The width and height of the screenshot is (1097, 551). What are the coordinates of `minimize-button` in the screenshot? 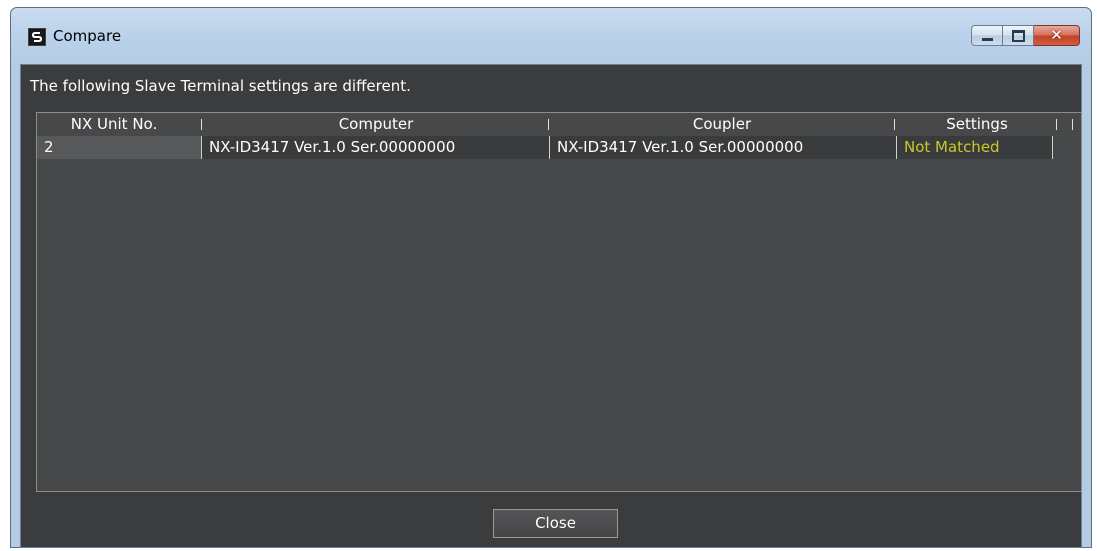 It's located at (987, 35).